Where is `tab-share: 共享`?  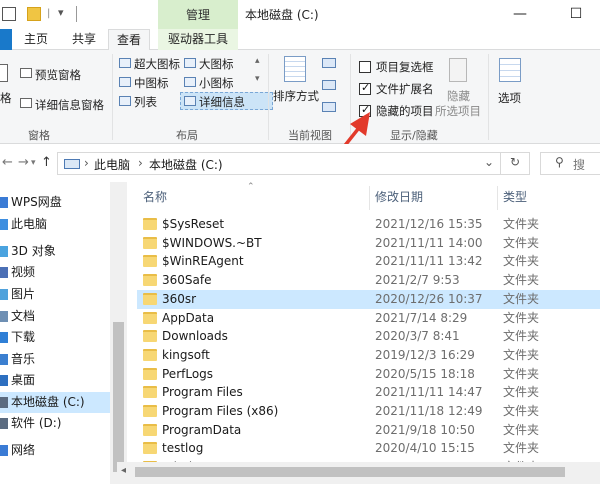
tab-share: 共享 is located at coordinates (84, 39).